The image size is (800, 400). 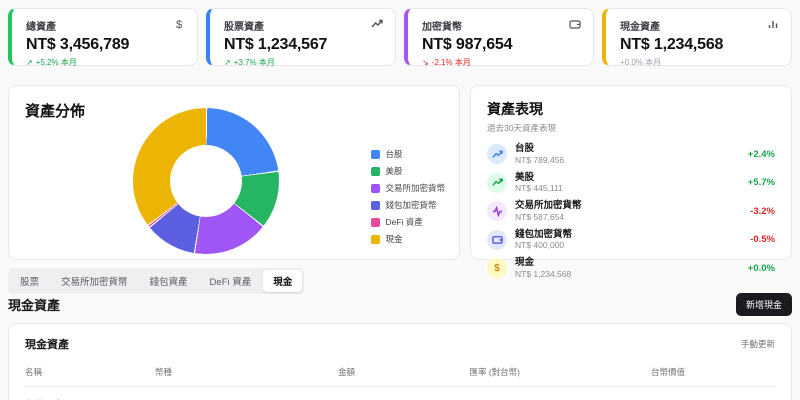 What do you see at coordinates (761, 268) in the screenshot?
I see `asset-change: +0.0%` at bounding box center [761, 268].